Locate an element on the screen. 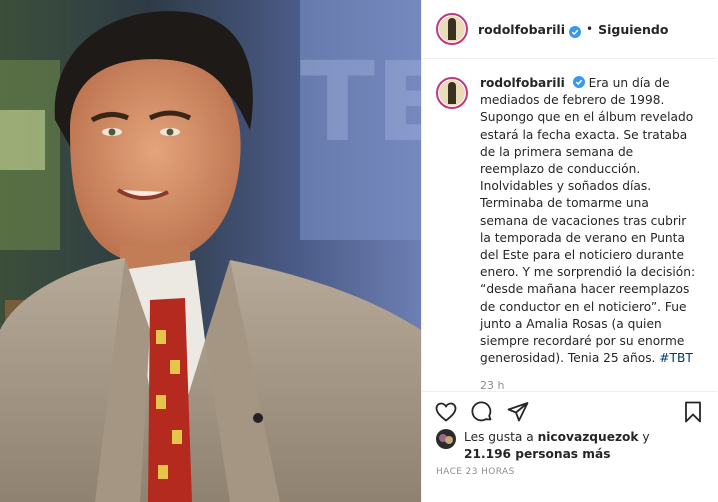  heart-icon is located at coordinates (446, 412).